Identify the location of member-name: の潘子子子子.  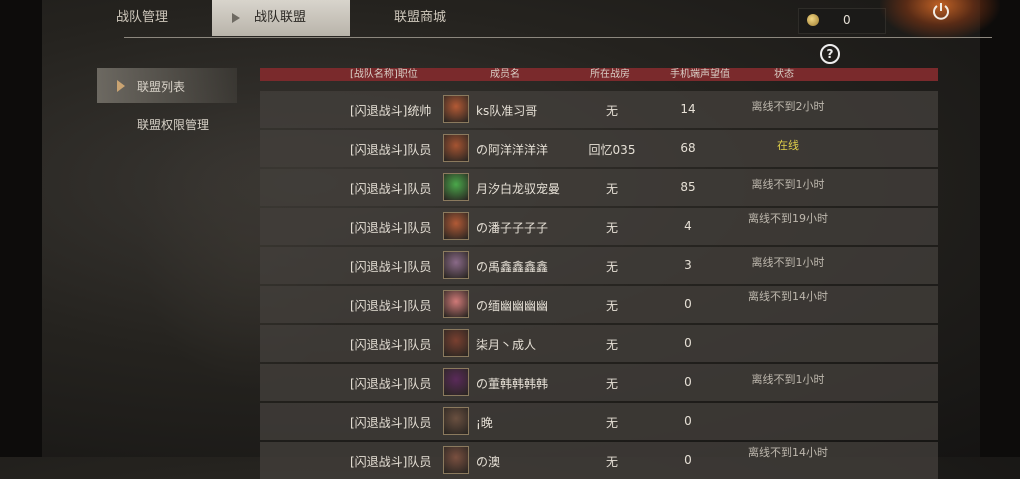
(512, 228).